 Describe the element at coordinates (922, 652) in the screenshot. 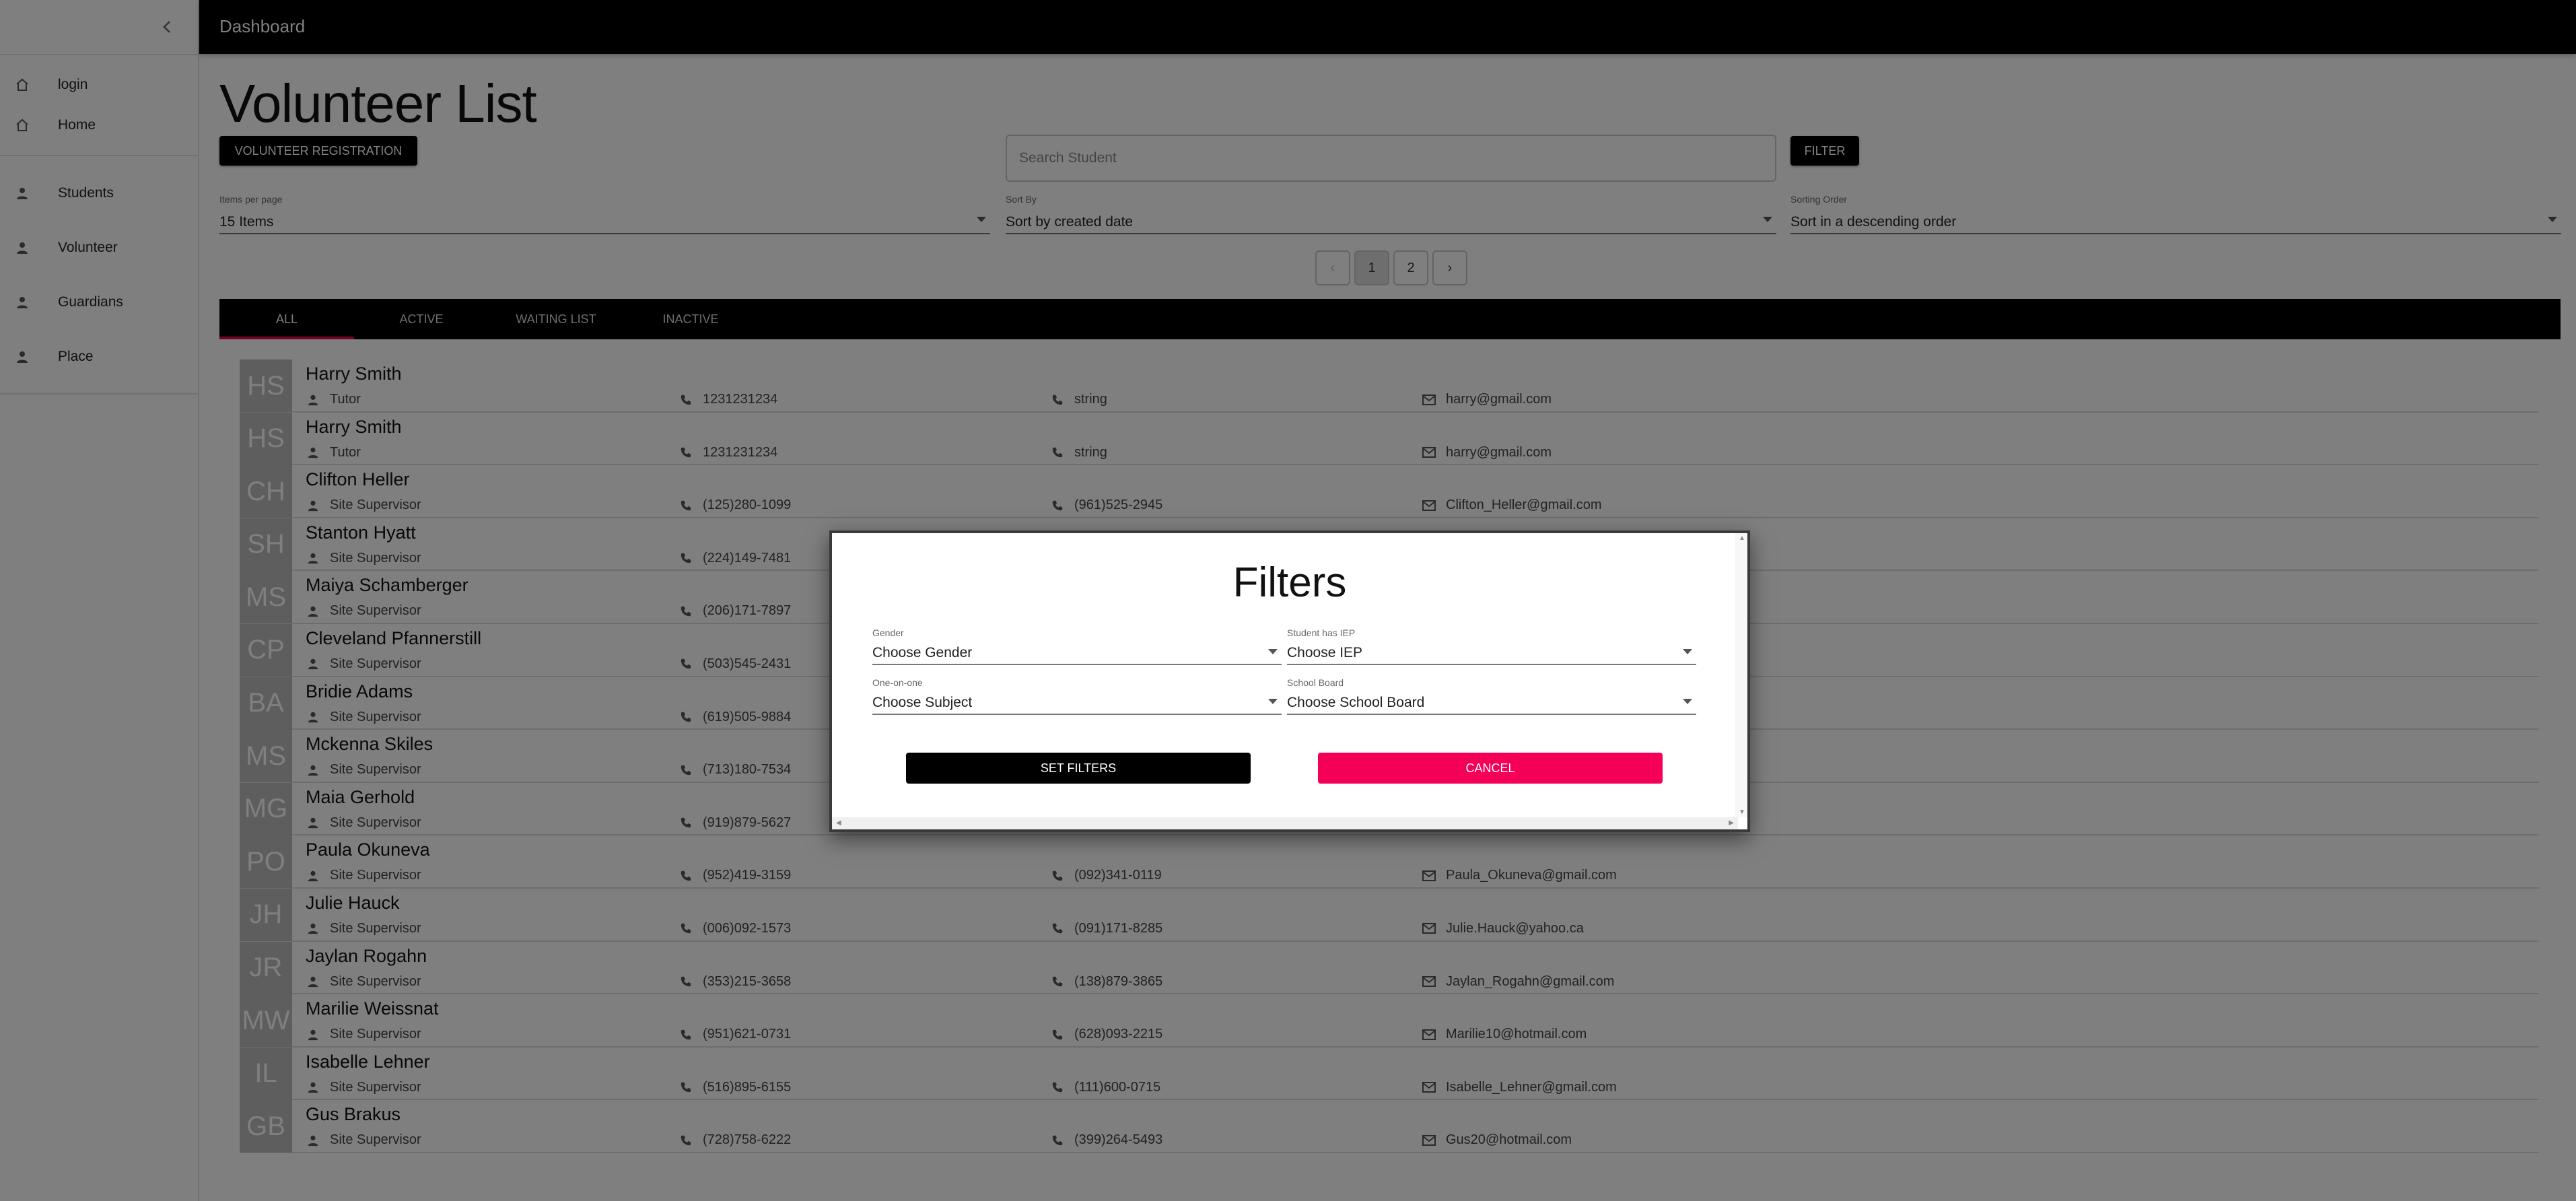

I see `gender-value: Choose Gender` at that location.